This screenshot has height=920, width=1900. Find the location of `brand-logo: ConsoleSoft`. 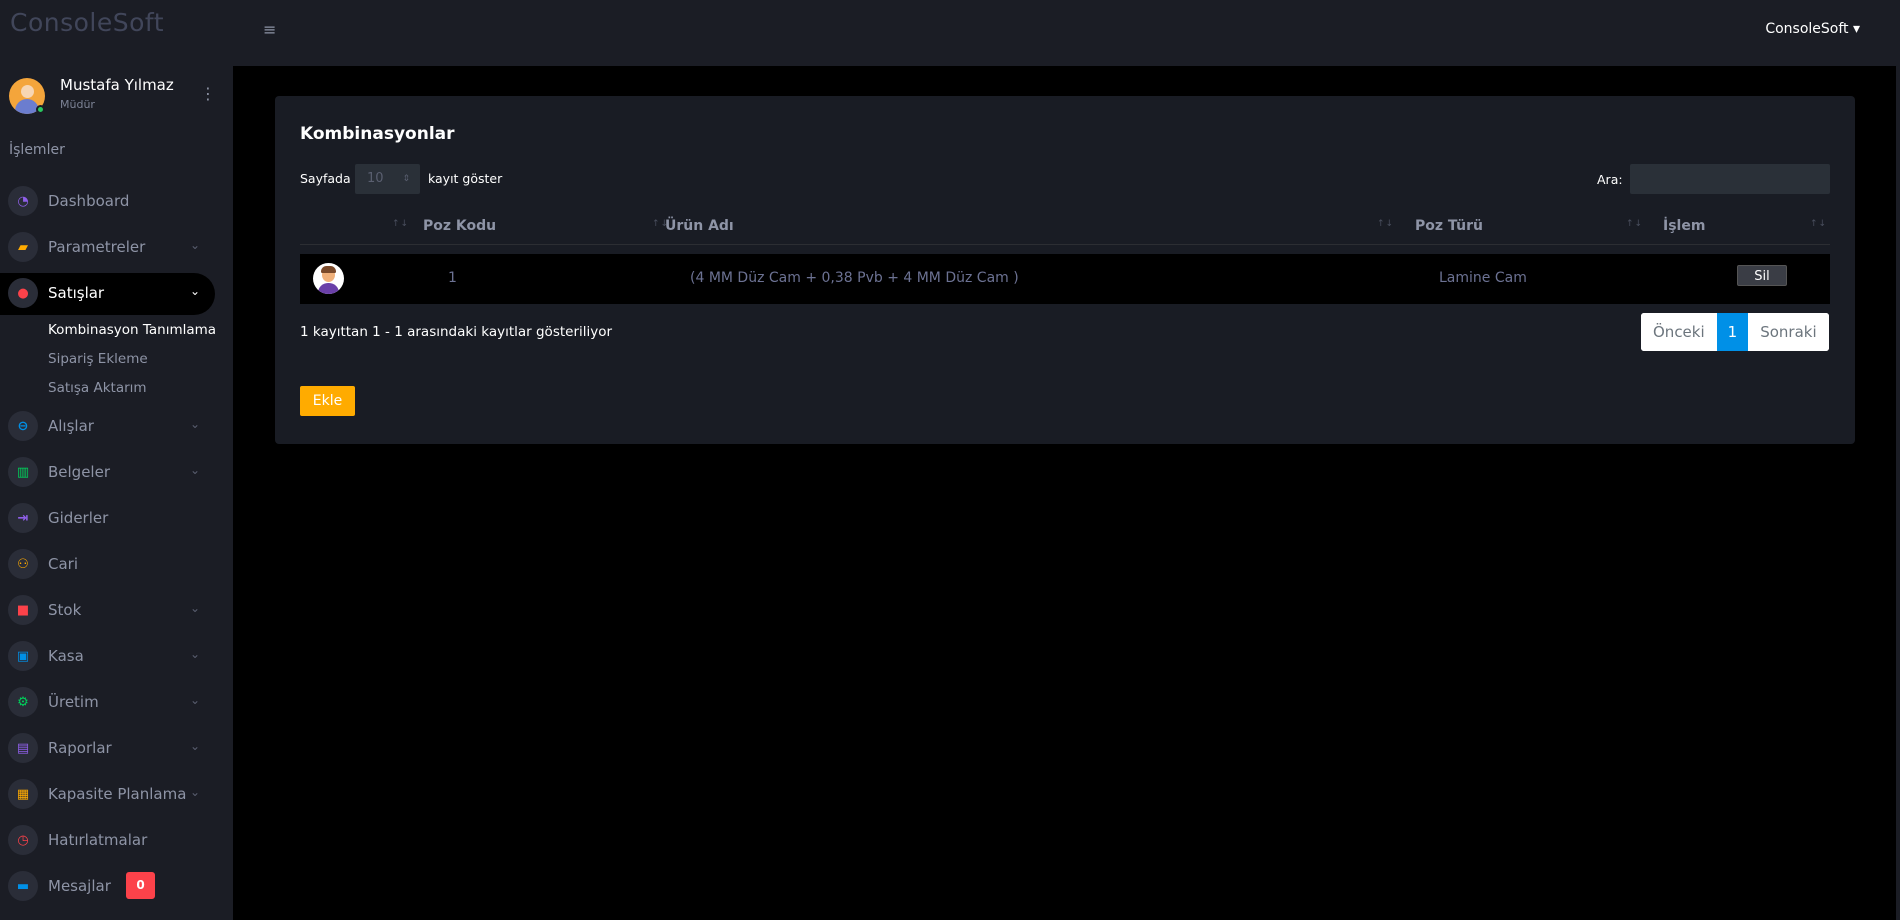

brand-logo: ConsoleSoft is located at coordinates (87, 22).